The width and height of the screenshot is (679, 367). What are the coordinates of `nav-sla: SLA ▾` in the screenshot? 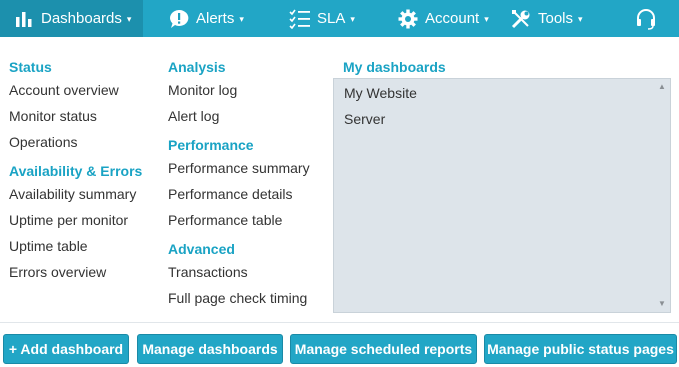 It's located at (320, 18).